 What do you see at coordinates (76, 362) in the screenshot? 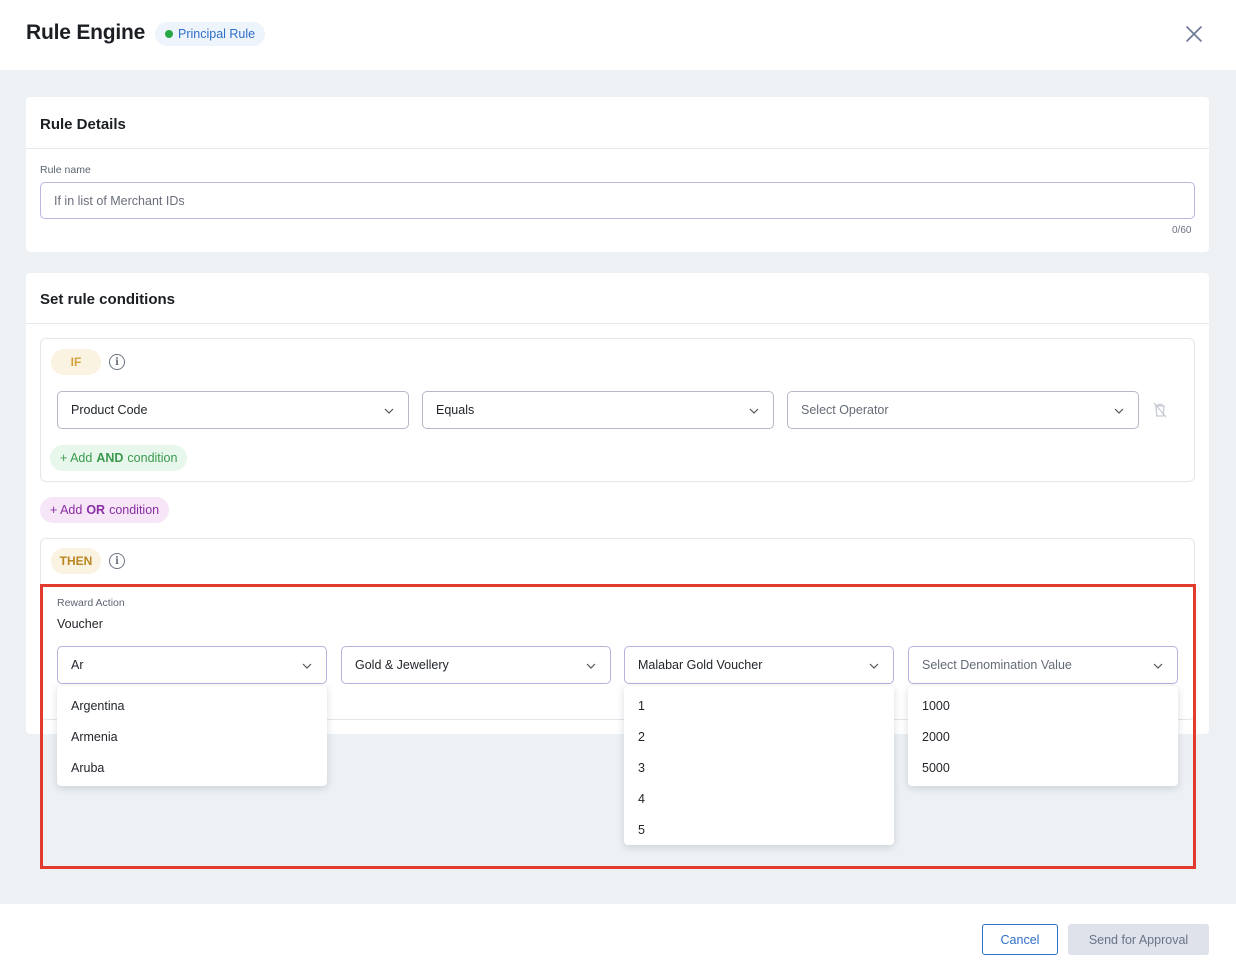
I see `if-pill: IF` at bounding box center [76, 362].